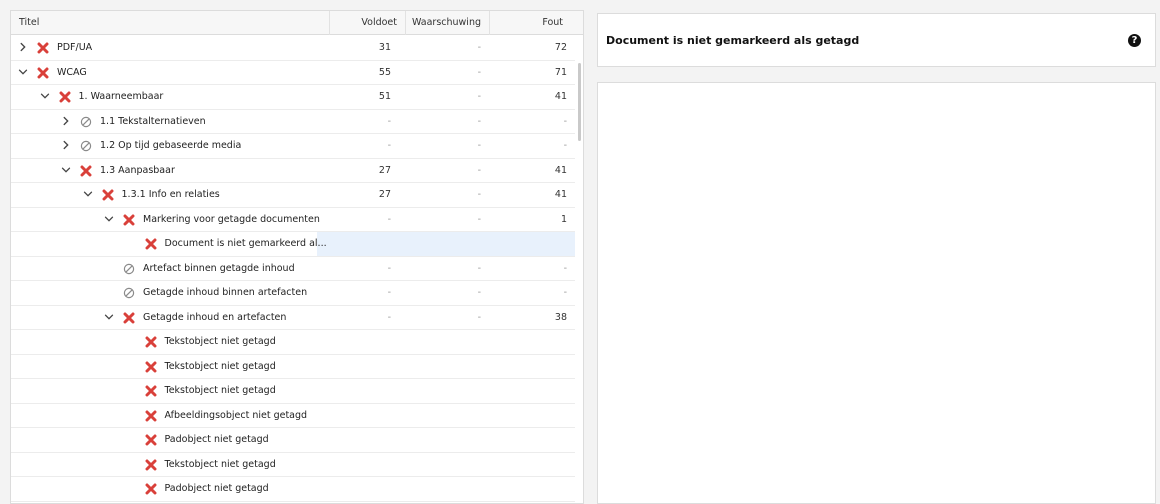  I want to click on detail-header: Document is niet gemarkeerd als getagd ?, so click(876, 40).